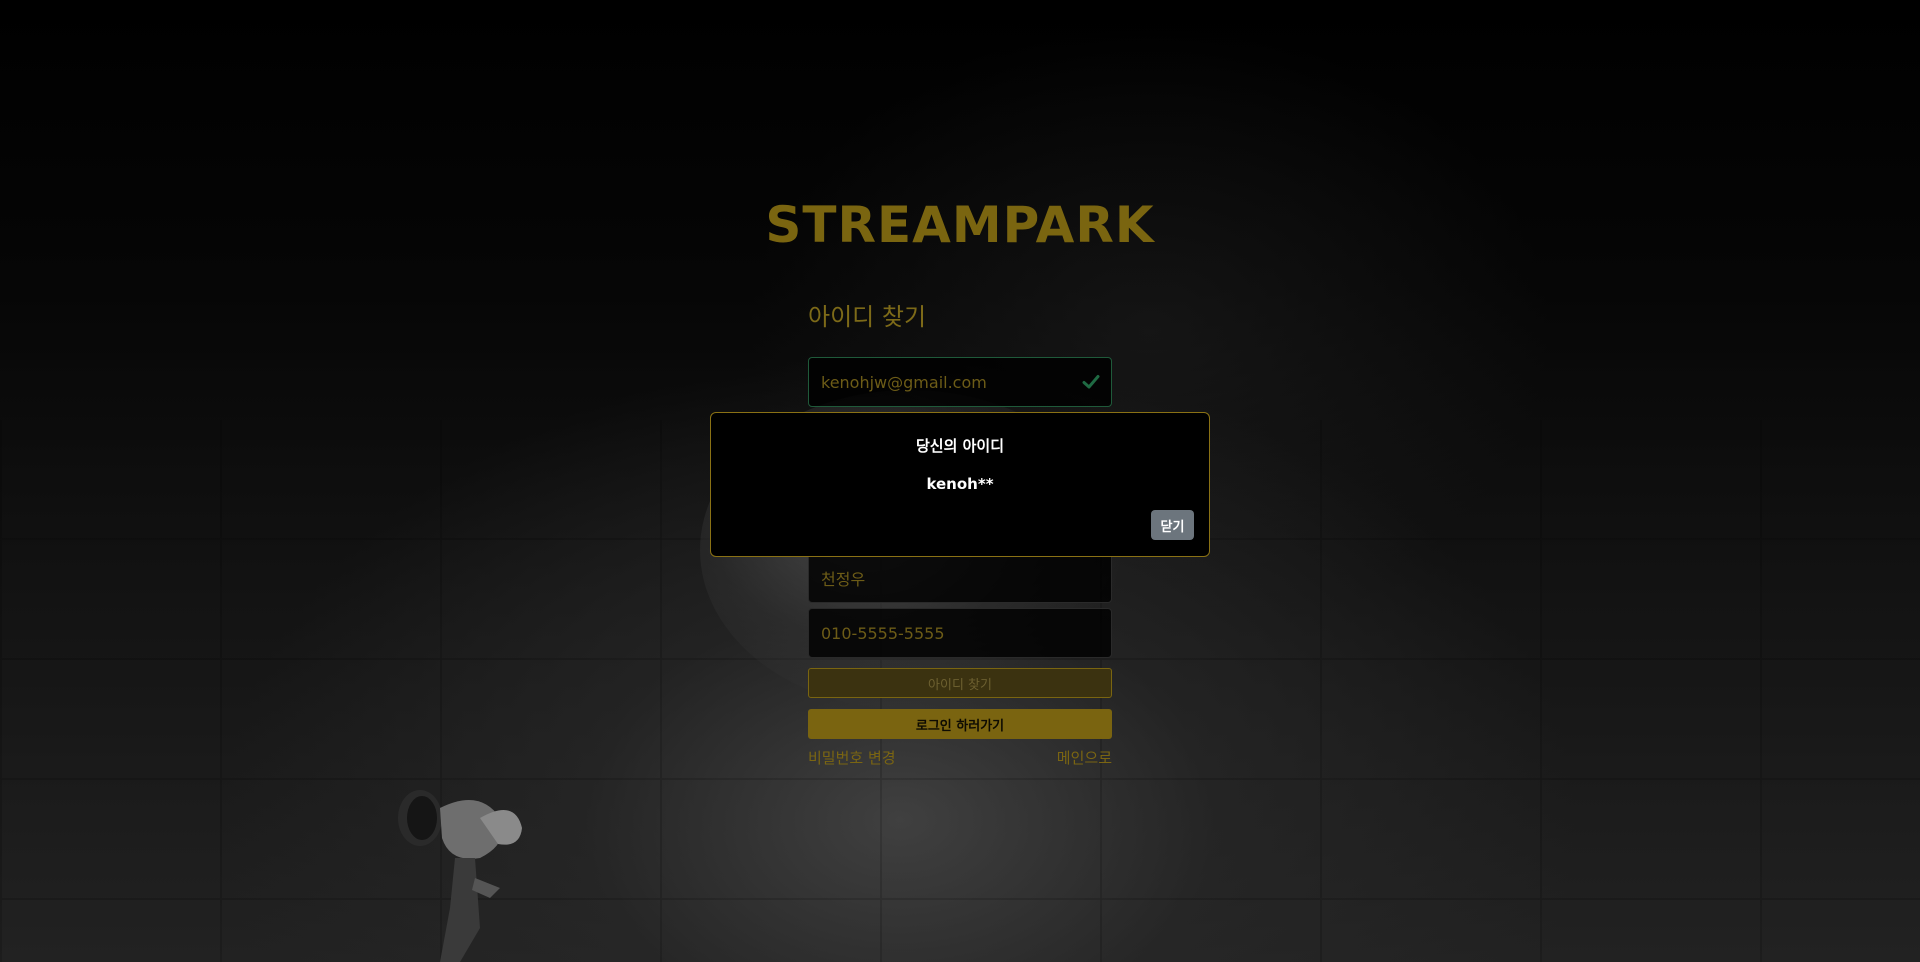  Describe the element at coordinates (960, 757) in the screenshot. I see `form-links: 비밀번호 변경 메인으로` at that location.